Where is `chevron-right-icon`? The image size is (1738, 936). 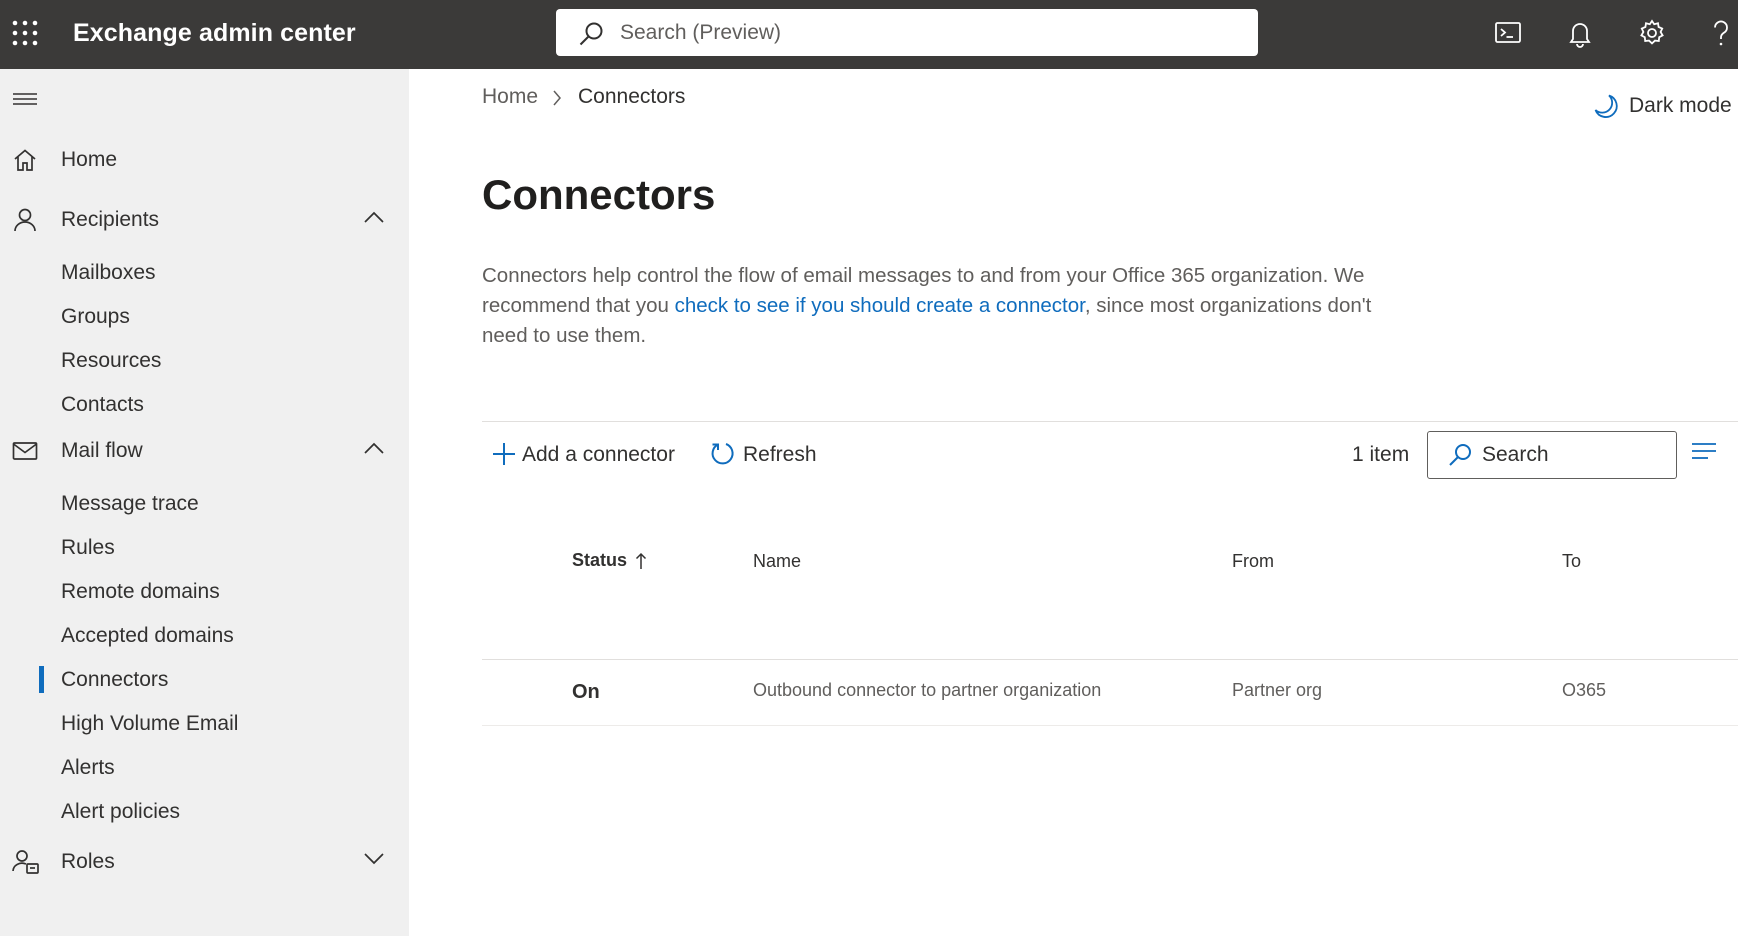
chevron-right-icon is located at coordinates (557, 98).